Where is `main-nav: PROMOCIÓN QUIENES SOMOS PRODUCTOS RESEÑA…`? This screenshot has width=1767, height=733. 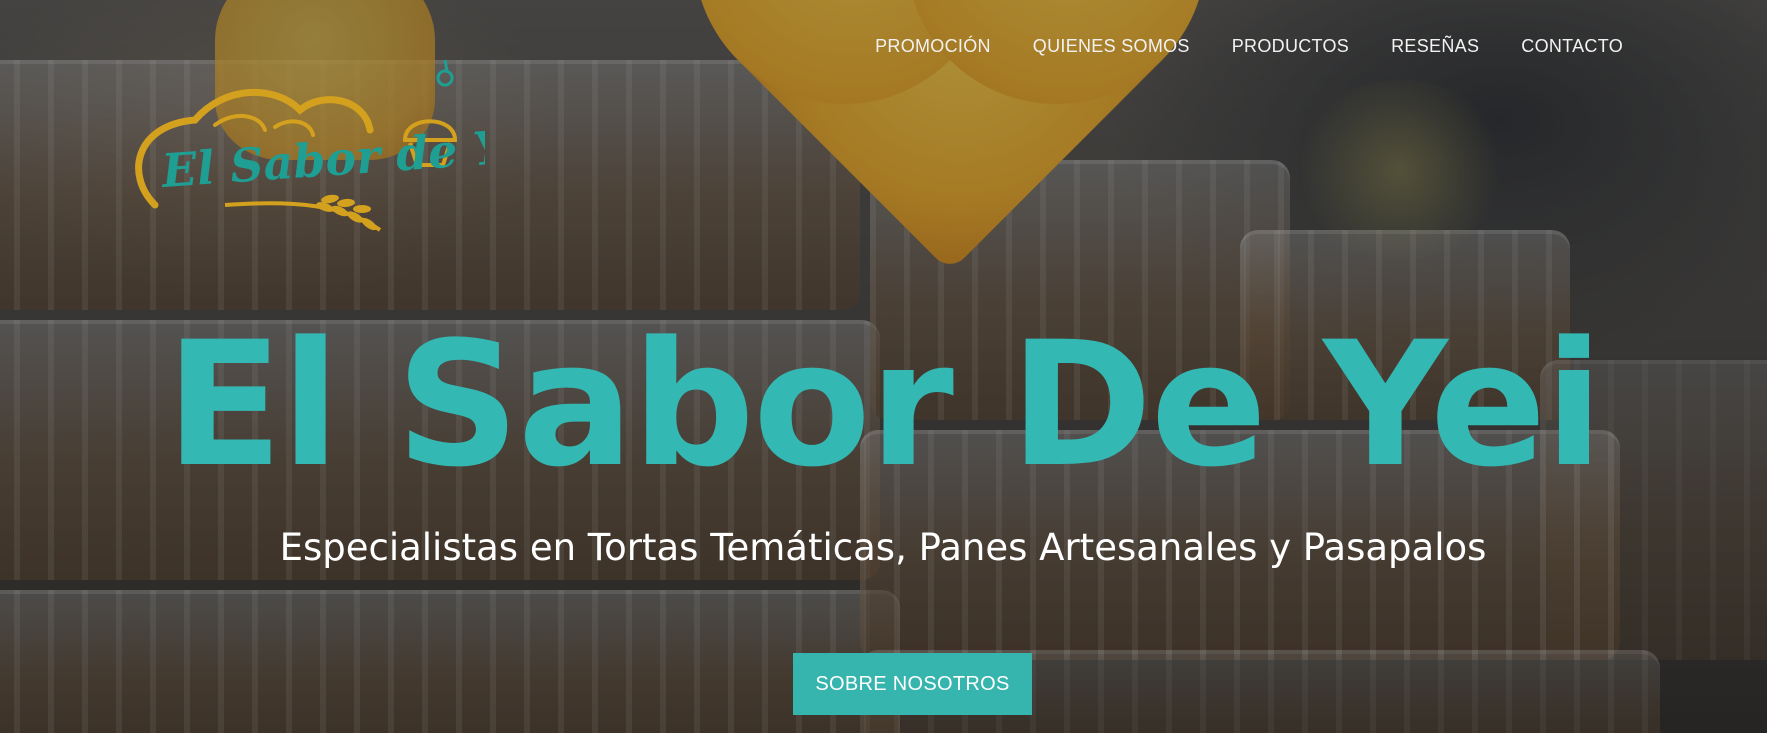
main-nav: PROMOCIÓN QUIENES SOMOS PRODUCTOS RESEÑA… is located at coordinates (1249, 46).